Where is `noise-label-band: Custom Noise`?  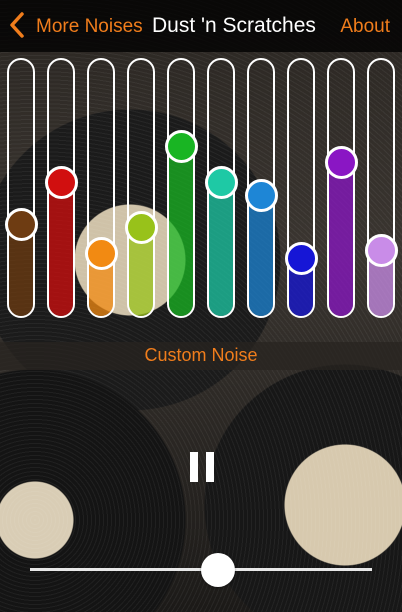
noise-label-band: Custom Noise is located at coordinates (201, 356).